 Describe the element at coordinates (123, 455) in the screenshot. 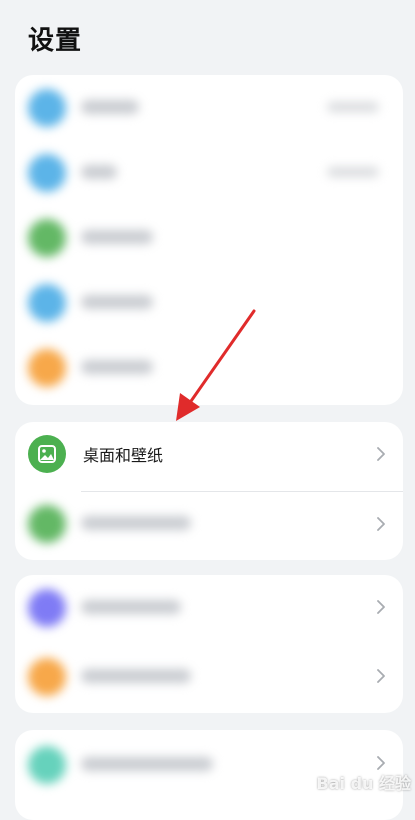

I see `wallpaper-item-label: 桌面和壁纸` at that location.